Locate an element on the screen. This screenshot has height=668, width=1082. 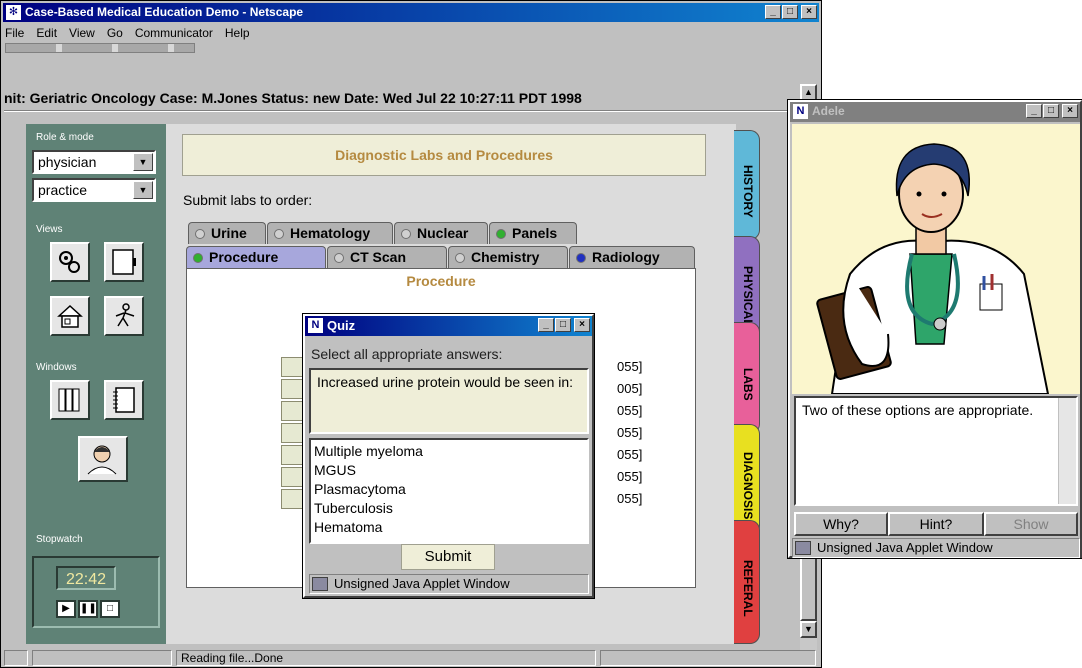
menu-view: View is located at coordinates (82, 33).